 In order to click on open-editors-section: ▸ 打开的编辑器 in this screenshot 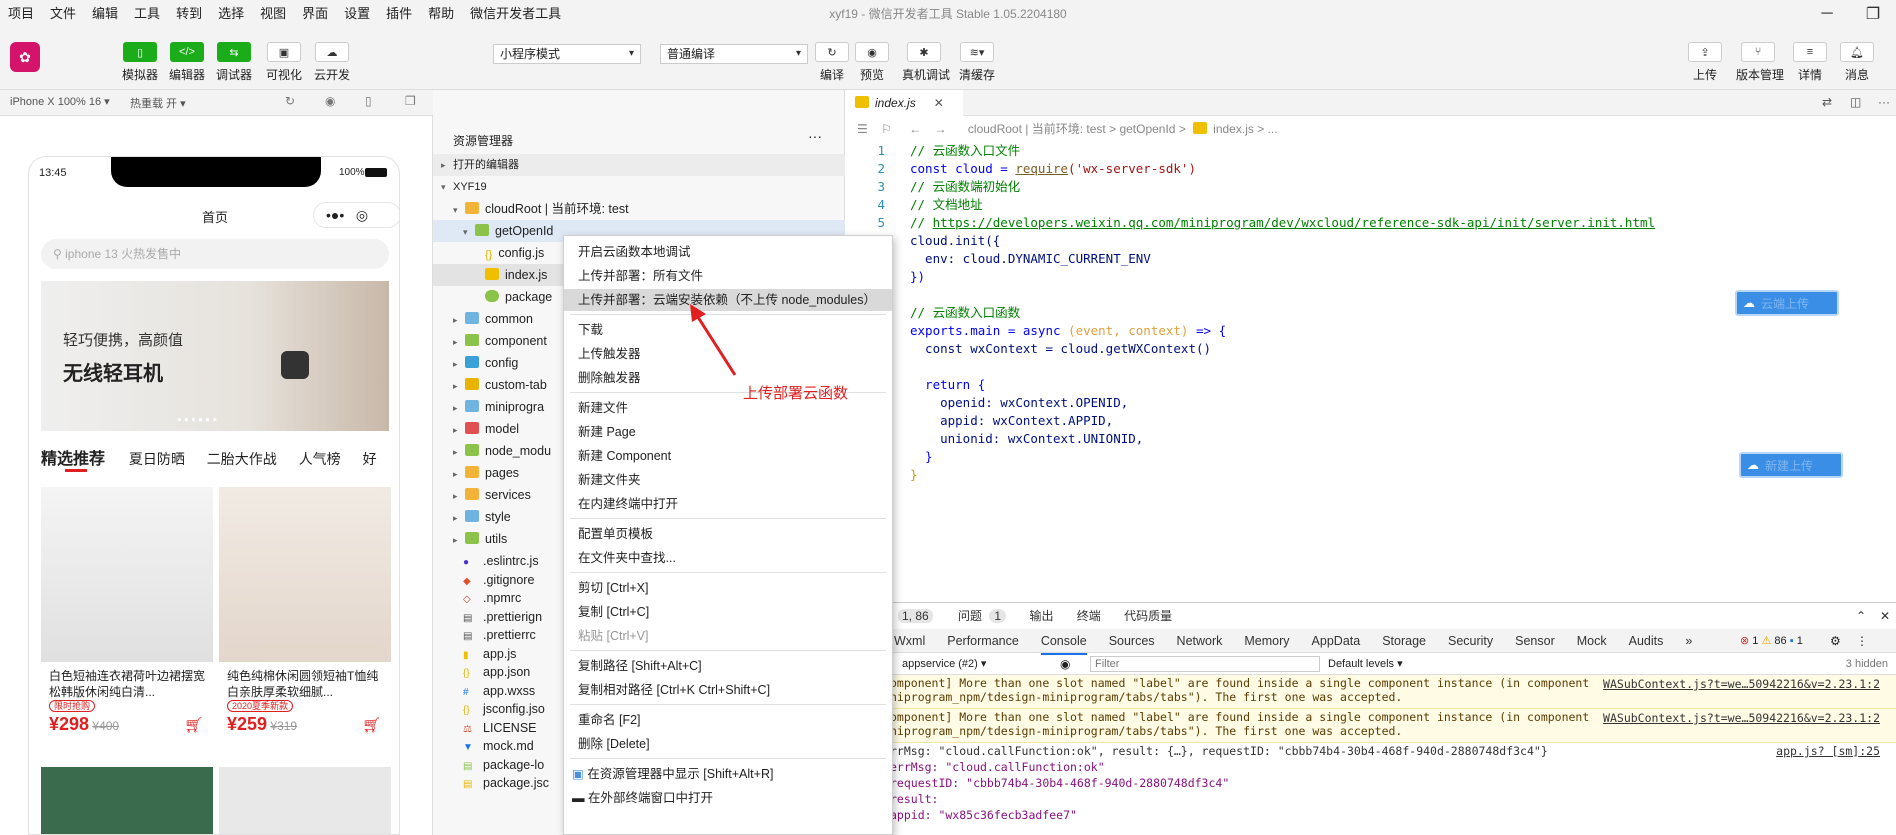, I will do `click(639, 165)`.